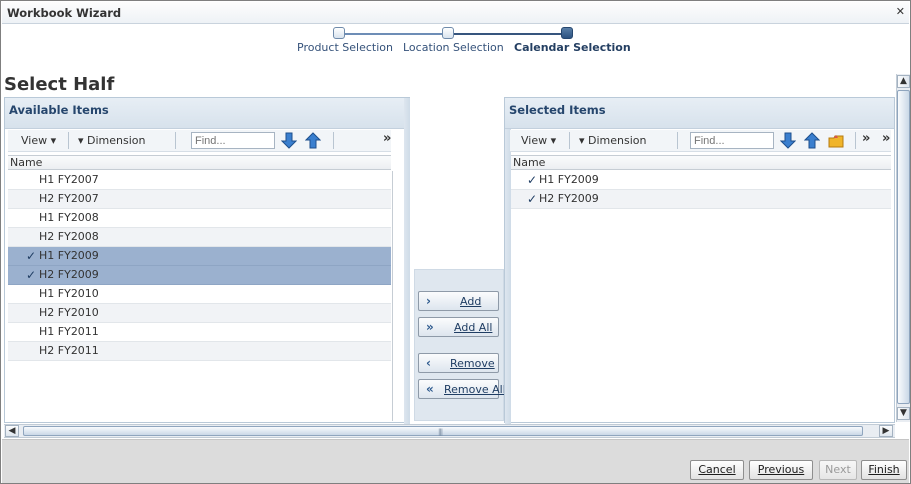 The image size is (911, 484). I want to click on remove-all-button: « Remove All, so click(462, 389).